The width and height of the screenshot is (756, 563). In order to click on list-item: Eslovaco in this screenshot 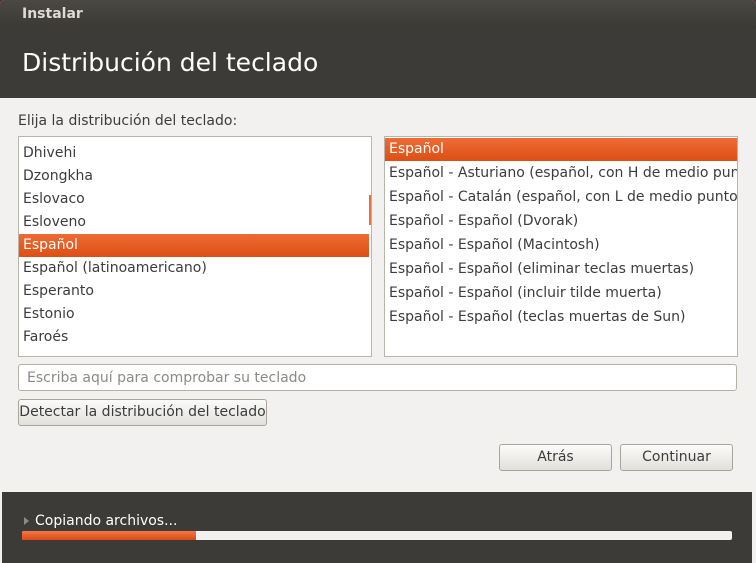, I will do `click(194, 199)`.